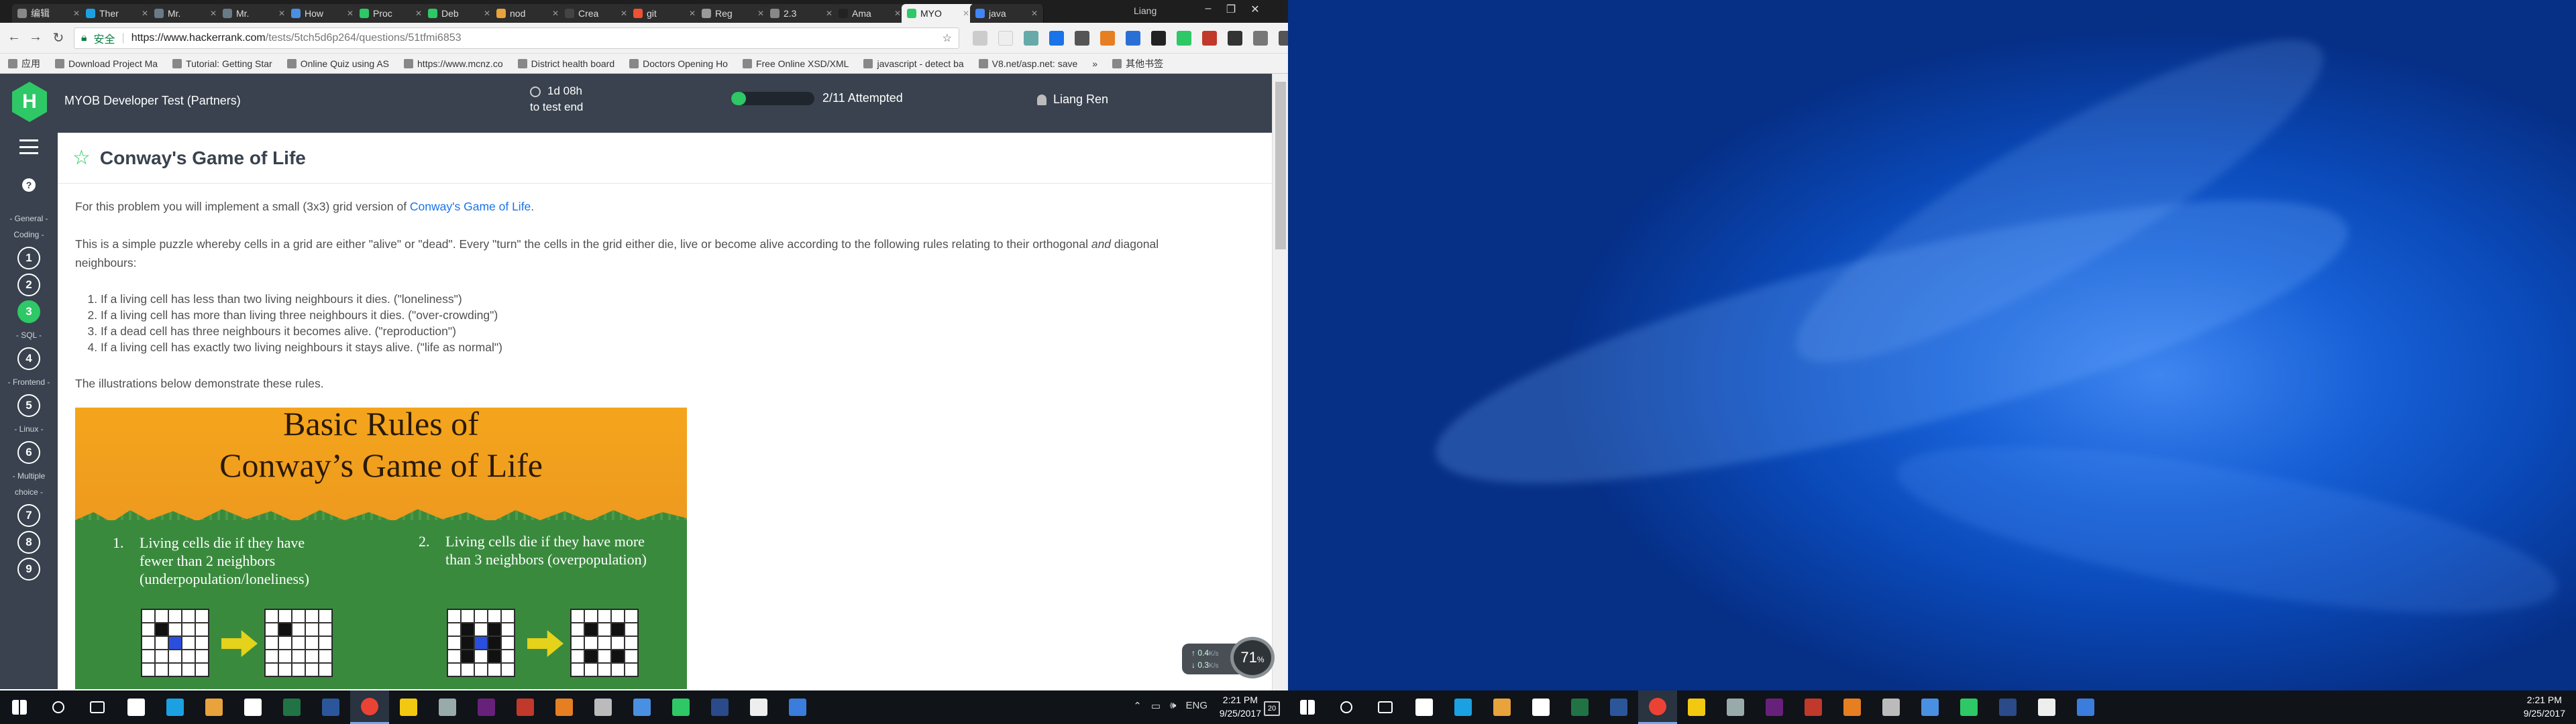 This screenshot has height=724, width=2576. I want to click on close-icon: ✕, so click(1255, 9).